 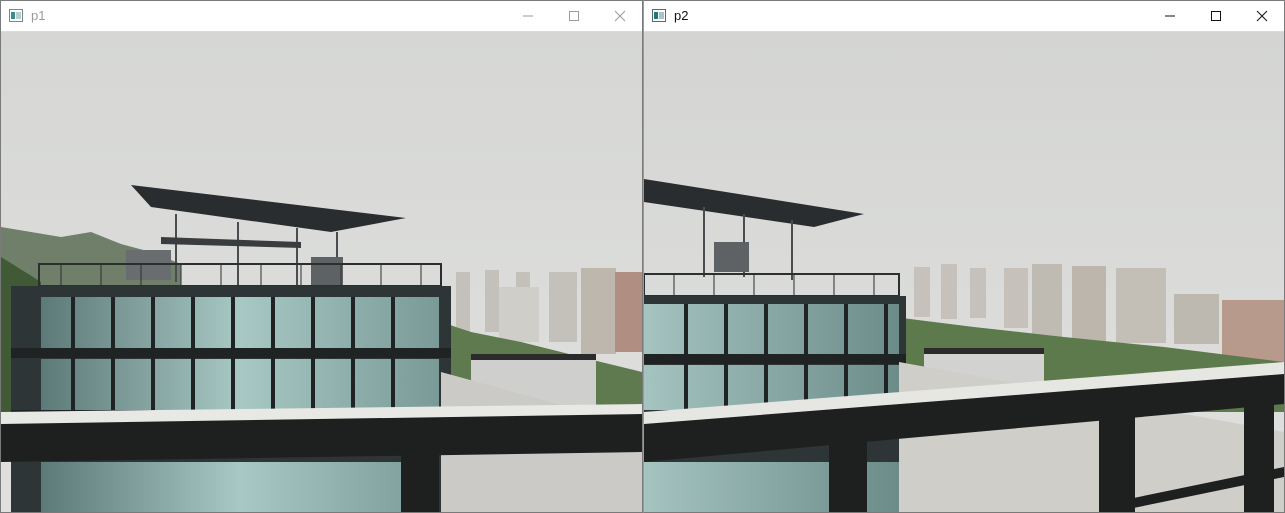 What do you see at coordinates (38, 15) in the screenshot?
I see `window-title: p1` at bounding box center [38, 15].